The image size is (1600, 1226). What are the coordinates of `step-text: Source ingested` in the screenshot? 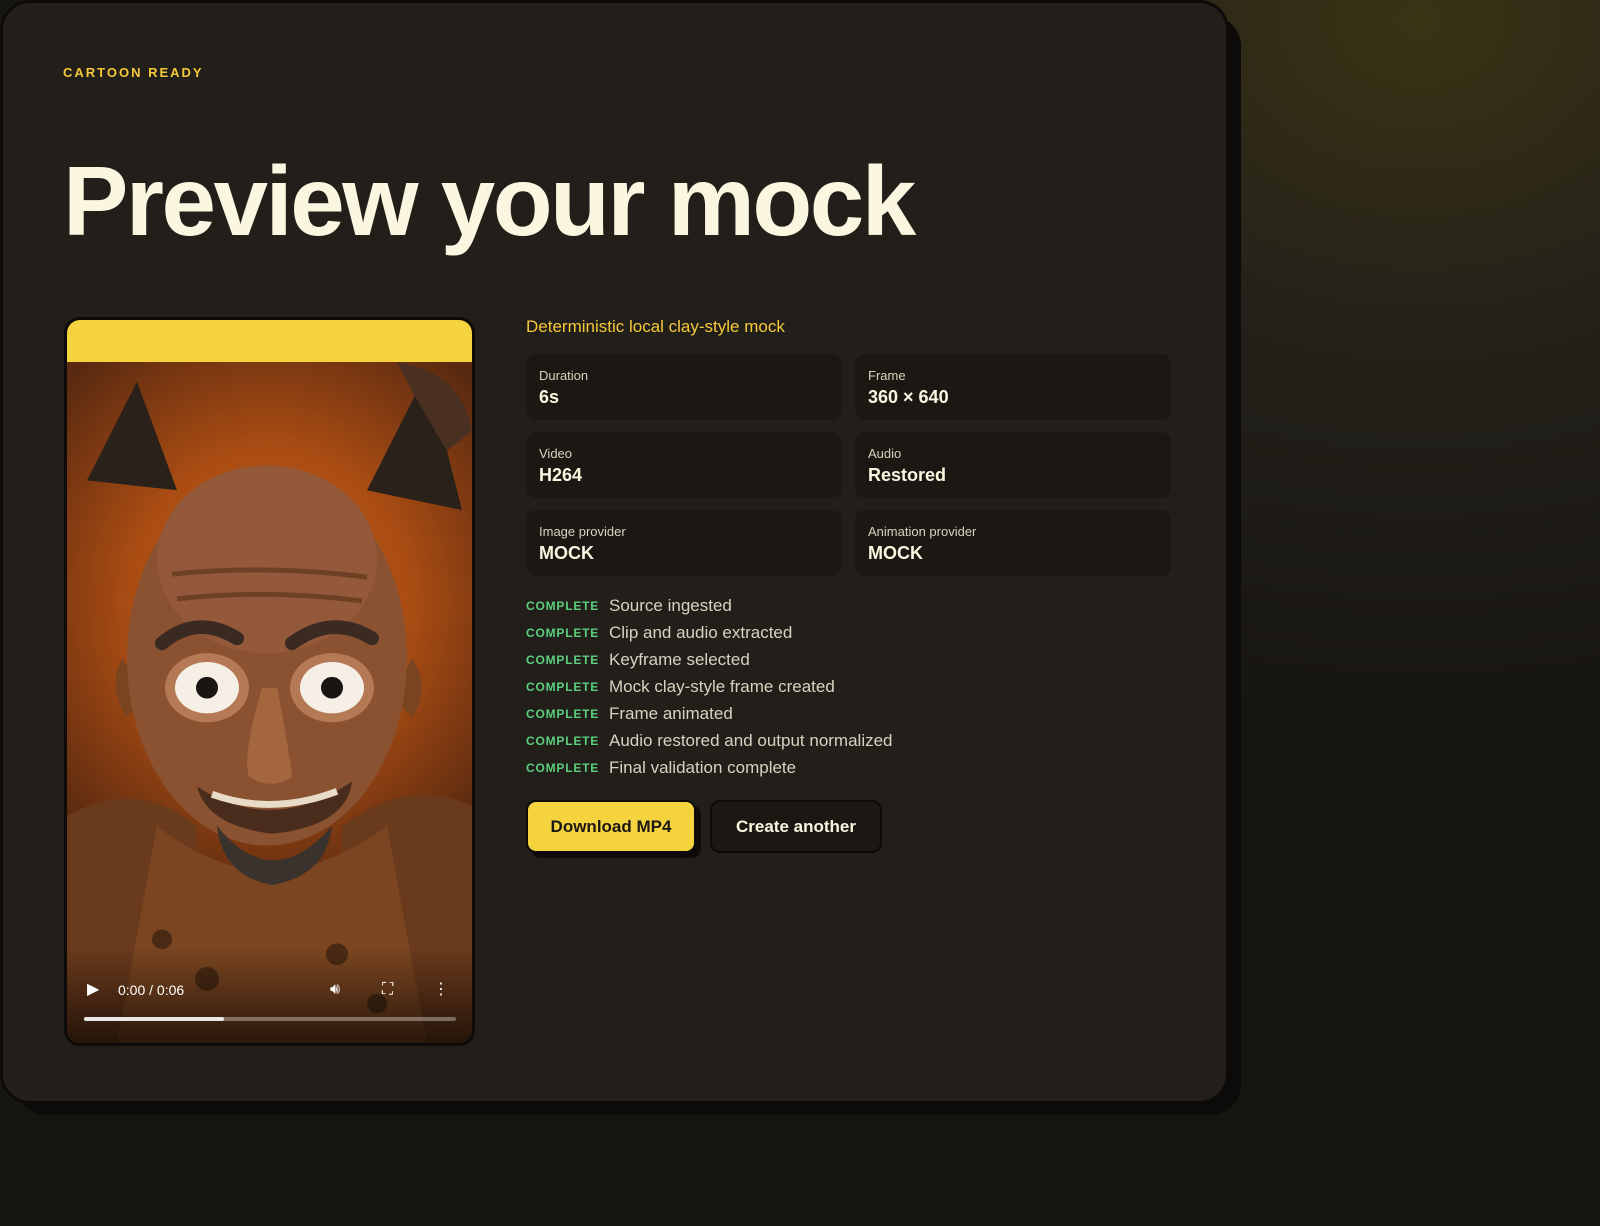 It's located at (670, 605).